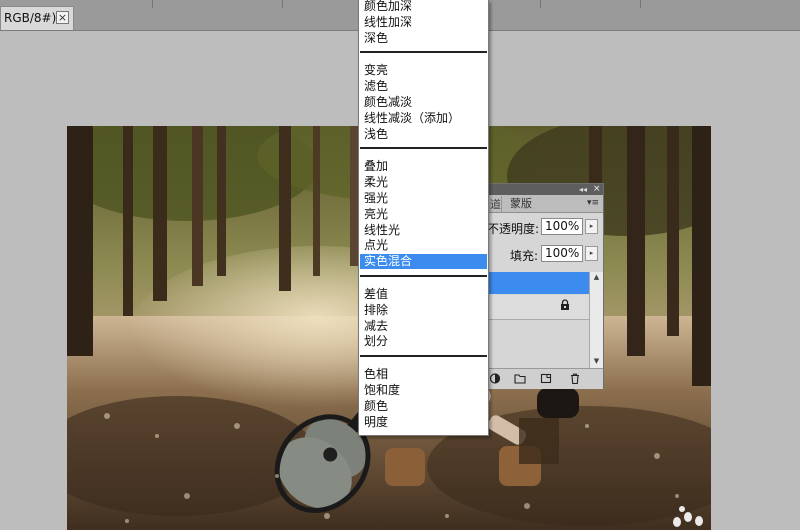 This screenshot has height=530, width=800. Describe the element at coordinates (575, 378) in the screenshot. I see `trash-icon` at that location.